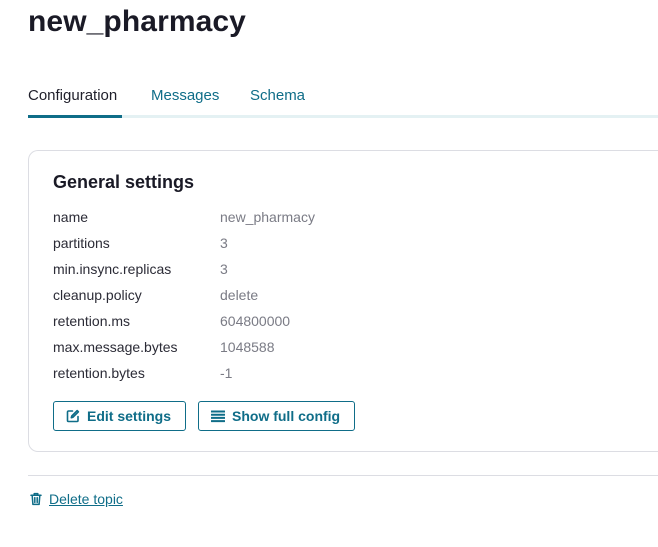 Image resolution: width=658 pixels, height=547 pixels. I want to click on trash-icon, so click(36, 499).